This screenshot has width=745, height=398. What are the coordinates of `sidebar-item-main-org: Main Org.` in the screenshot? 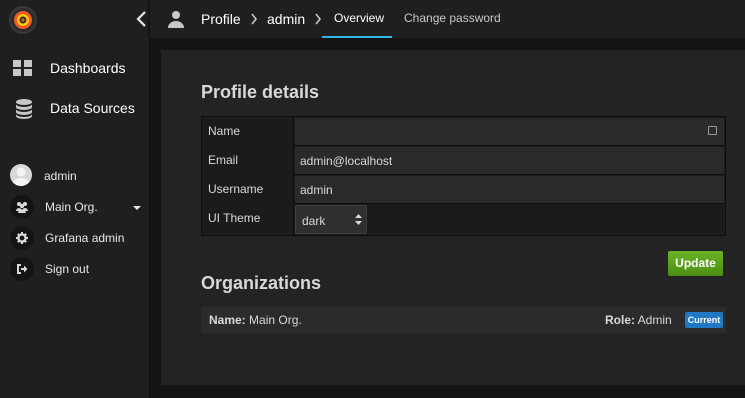 It's located at (75, 207).